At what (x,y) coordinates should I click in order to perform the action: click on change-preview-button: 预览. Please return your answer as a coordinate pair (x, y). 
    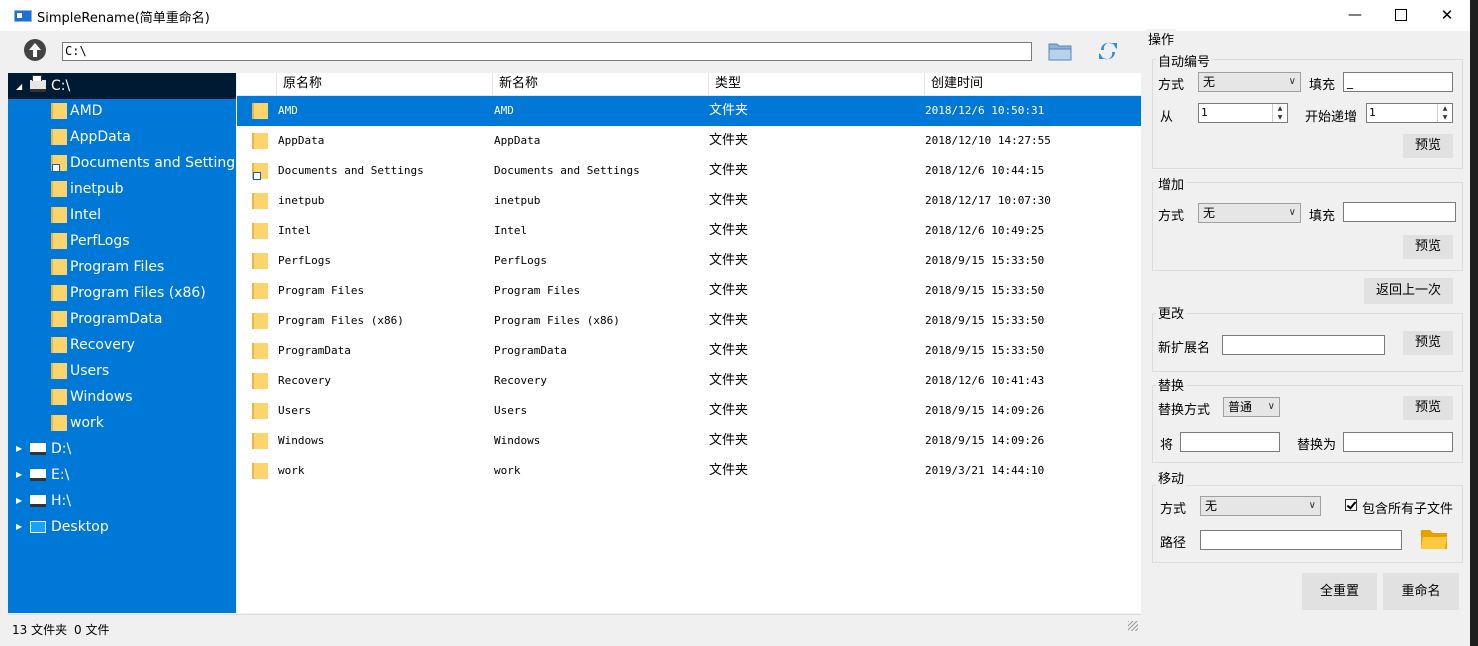
    Looking at the image, I should click on (1428, 343).